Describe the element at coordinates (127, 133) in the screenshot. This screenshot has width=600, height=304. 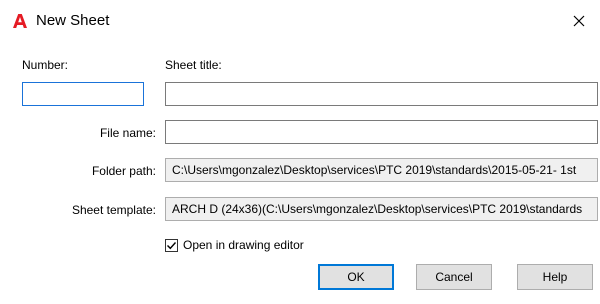
I see `file-name-label: File name:` at that location.